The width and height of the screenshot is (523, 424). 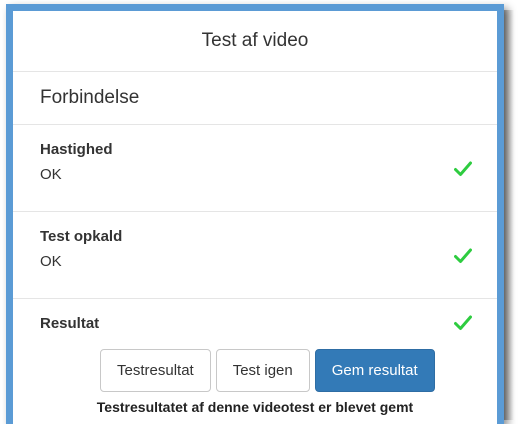 I want to click on dialog-title: Test af video, so click(x=255, y=41).